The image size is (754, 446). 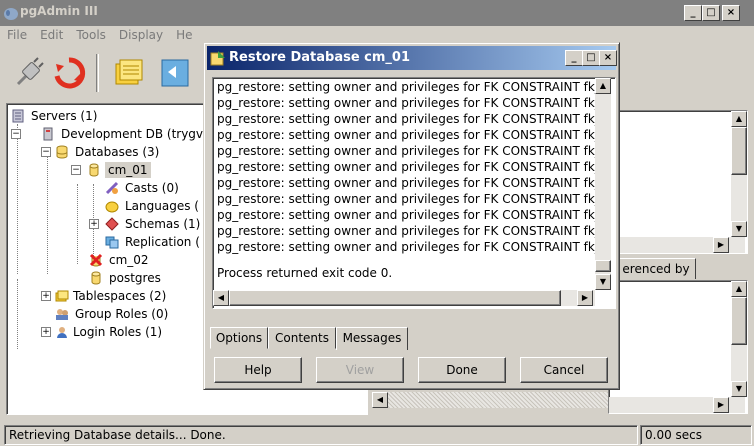 What do you see at coordinates (59, 11) in the screenshot?
I see `main-window-title: pgAdmin III` at bounding box center [59, 11].